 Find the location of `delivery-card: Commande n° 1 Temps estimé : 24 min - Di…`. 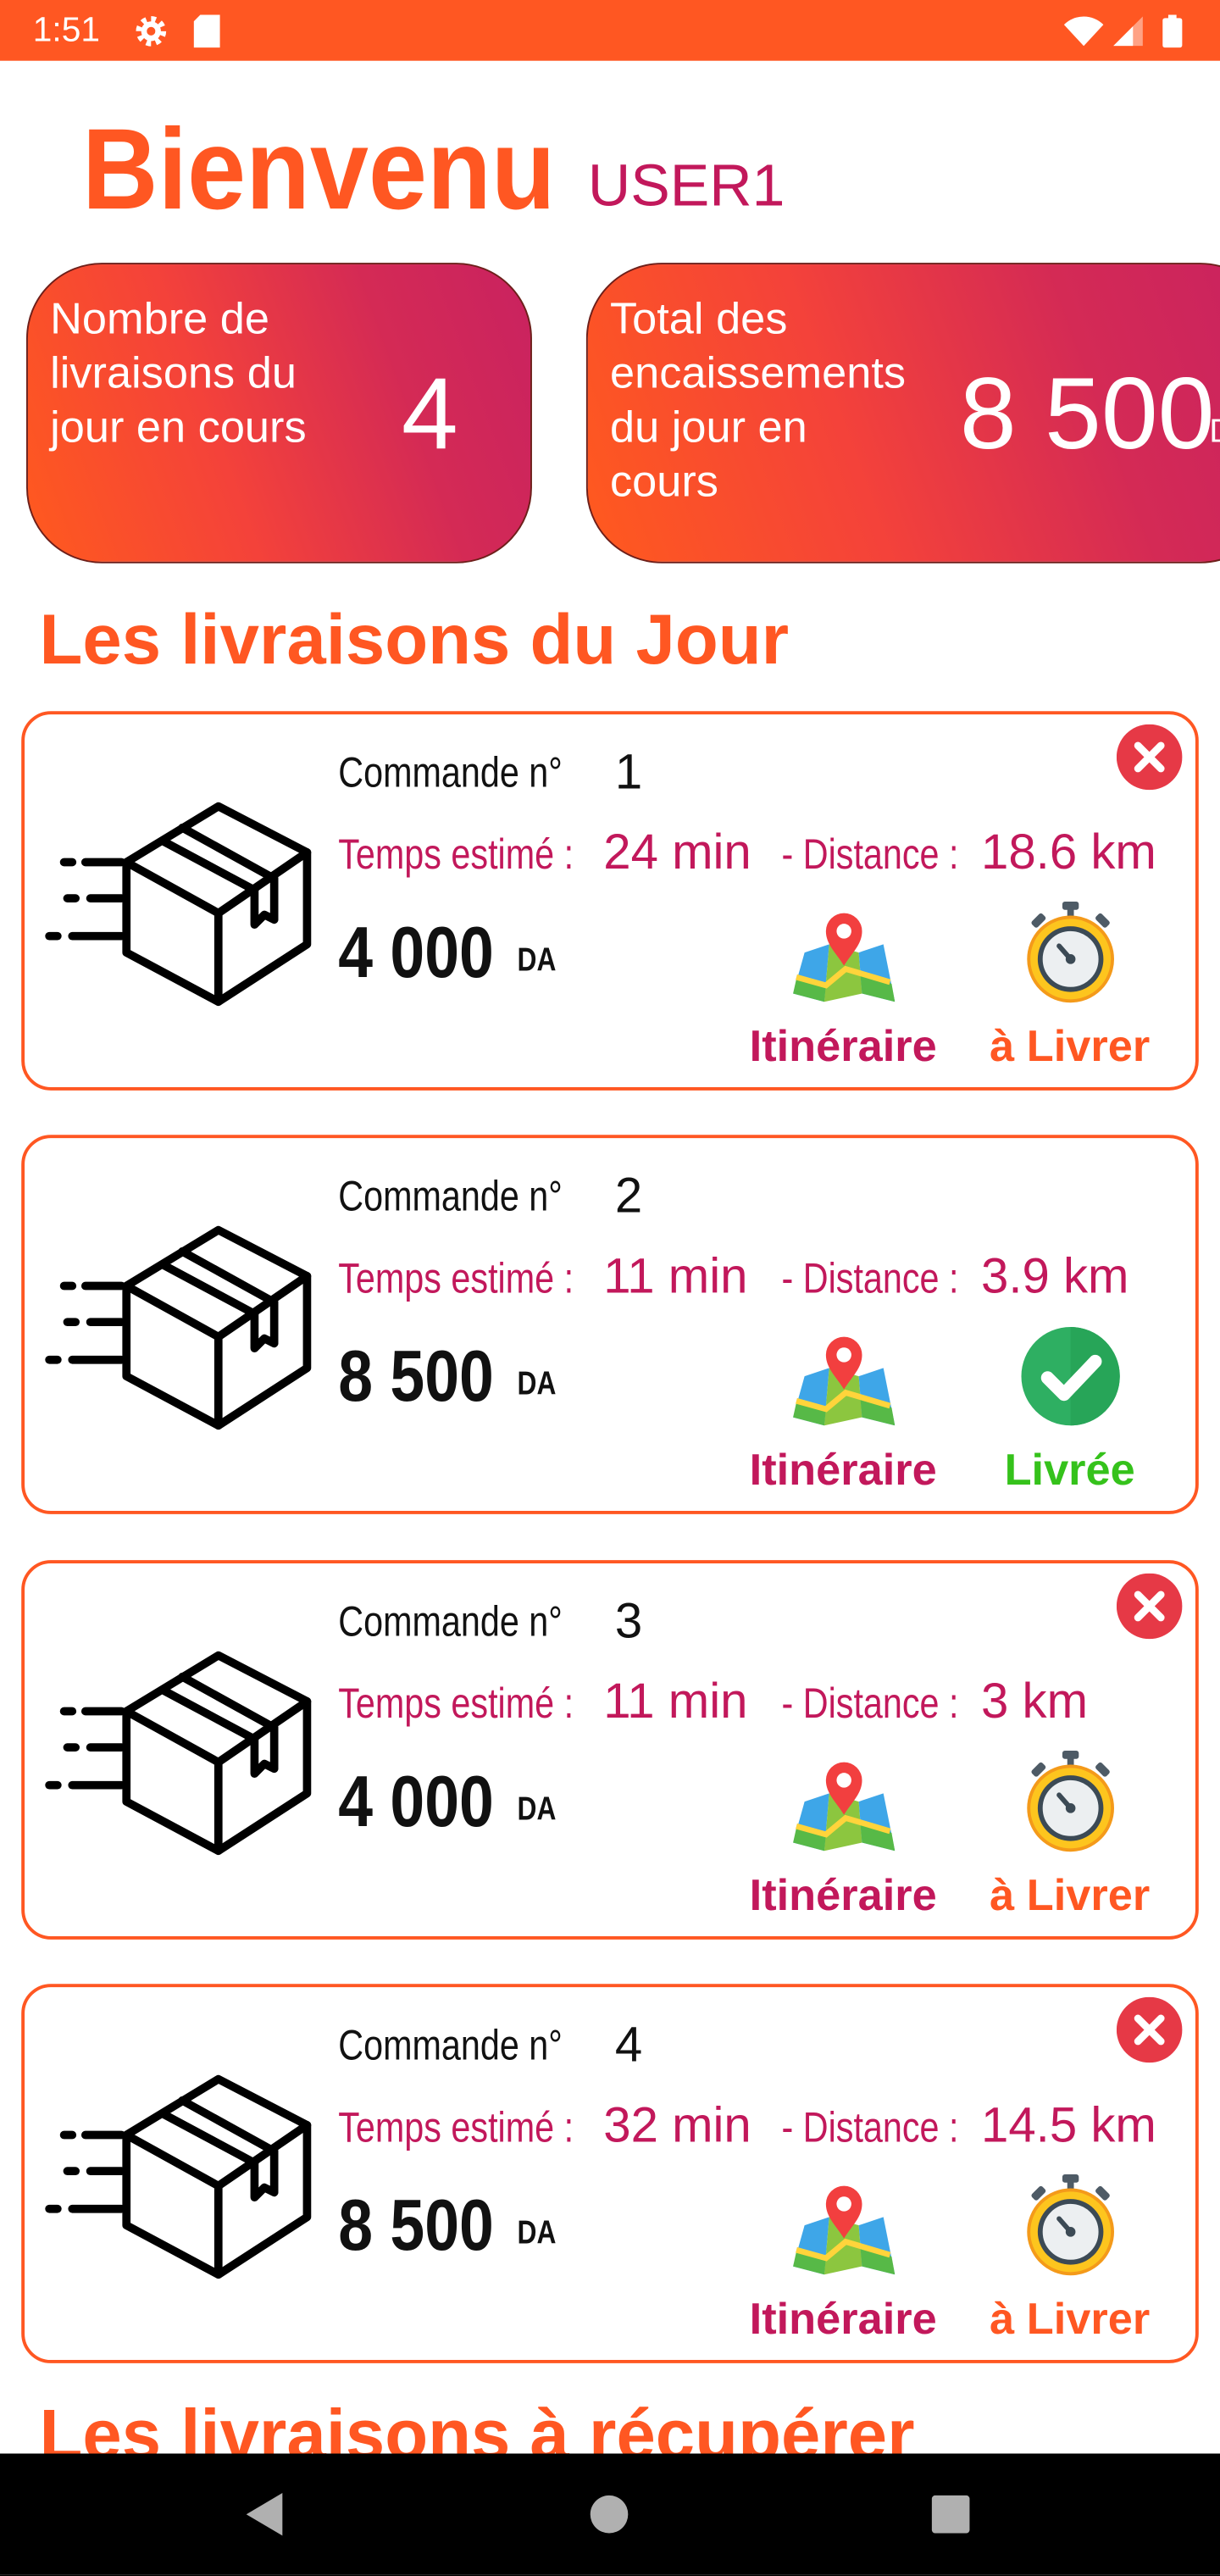

delivery-card: Commande n° 1 Temps estimé : 24 min - Di… is located at coordinates (610, 901).